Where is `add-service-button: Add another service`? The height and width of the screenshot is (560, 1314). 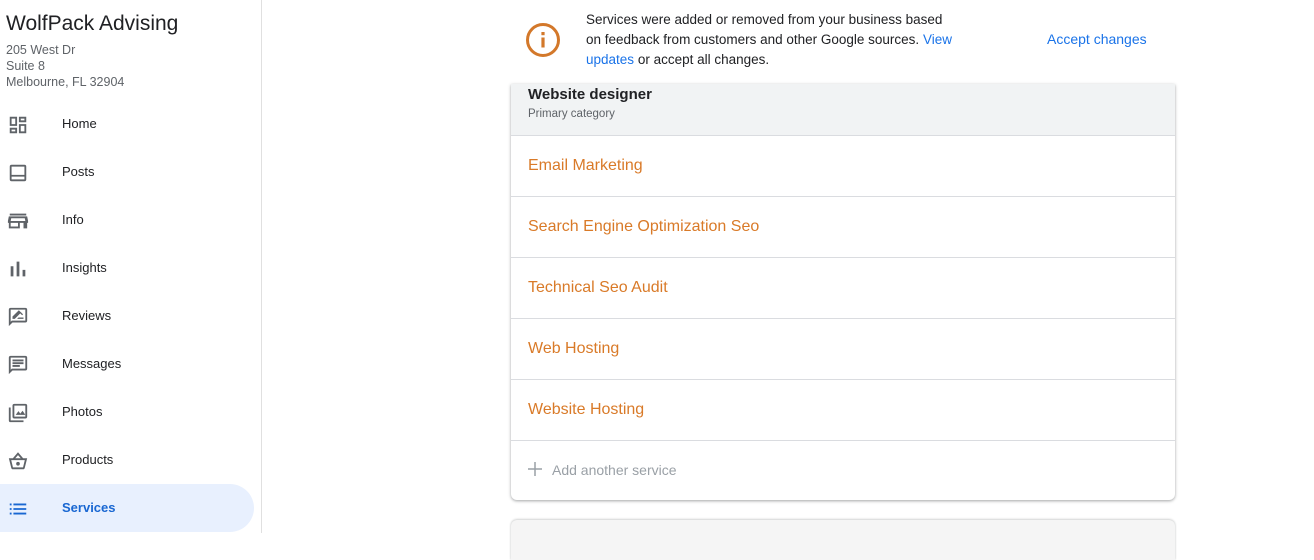 add-service-button: Add another service is located at coordinates (843, 470).